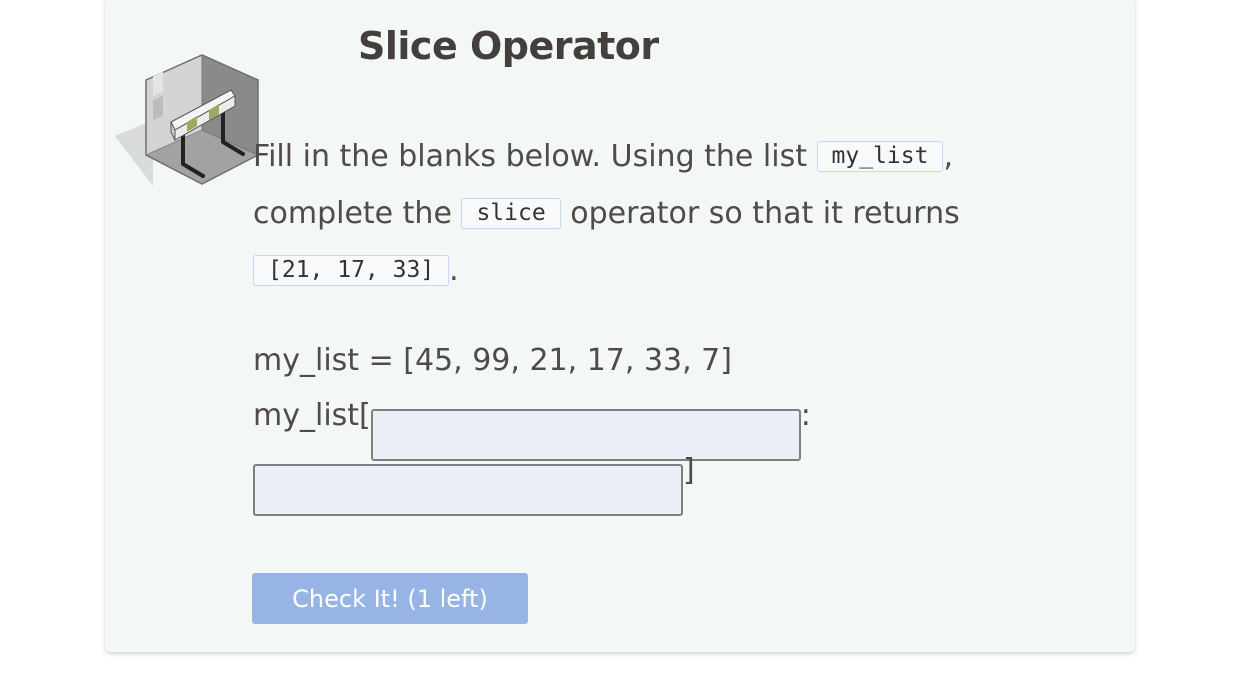 Image resolution: width=1246 pixels, height=676 pixels. What do you see at coordinates (535, 156) in the screenshot?
I see `prompt-text-1: Fill in the blanks below. Using the list` at bounding box center [535, 156].